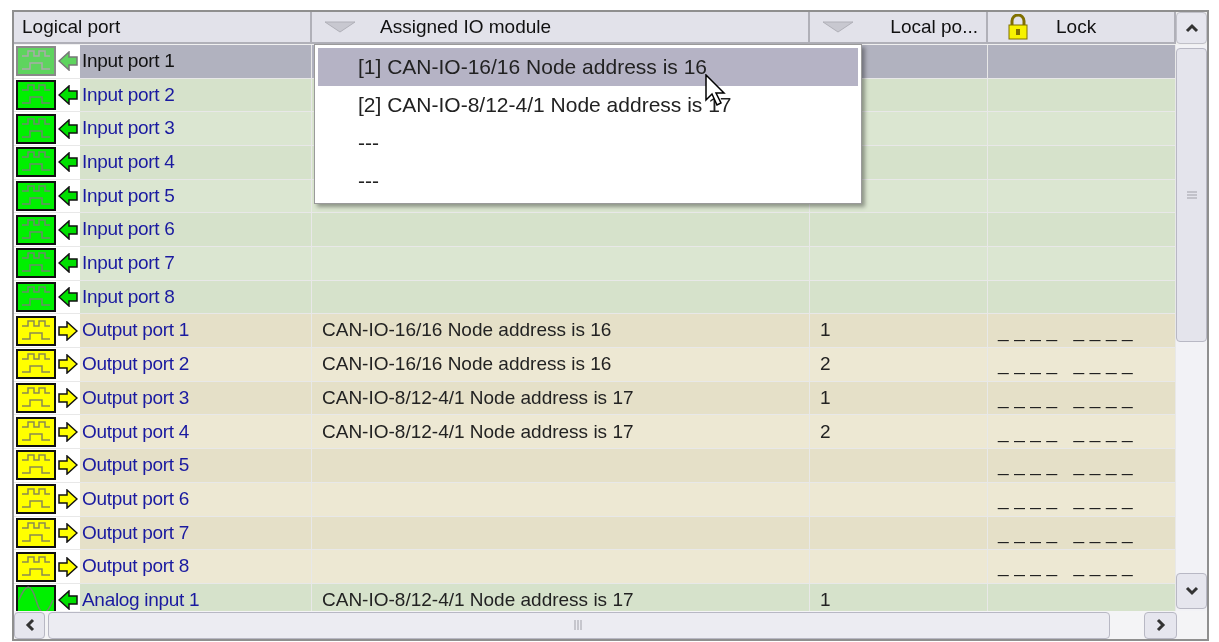 The width and height of the screenshot is (1219, 642). I want to click on port-name: Input port 5, so click(128, 195).